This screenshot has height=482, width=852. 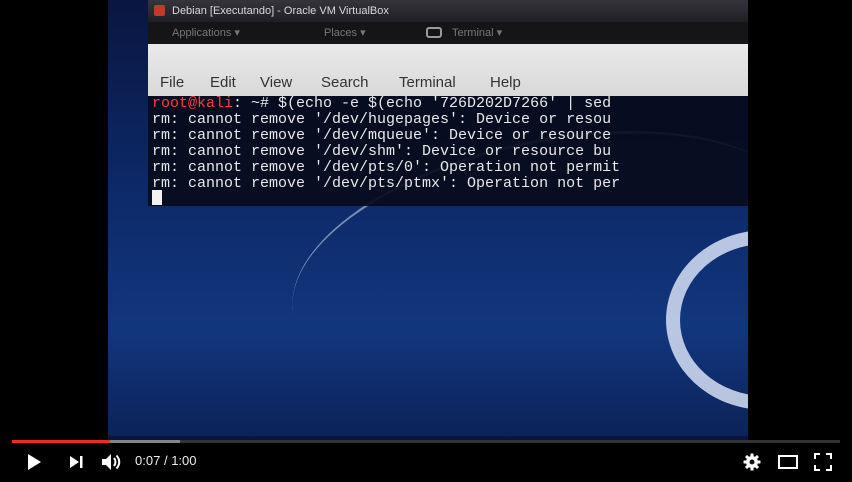 What do you see at coordinates (61, 441) in the screenshot?
I see `played-bar` at bounding box center [61, 441].